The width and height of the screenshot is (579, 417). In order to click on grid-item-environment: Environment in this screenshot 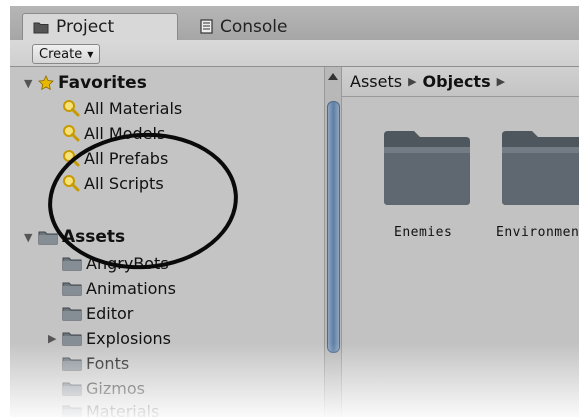, I will do `click(537, 183)`.